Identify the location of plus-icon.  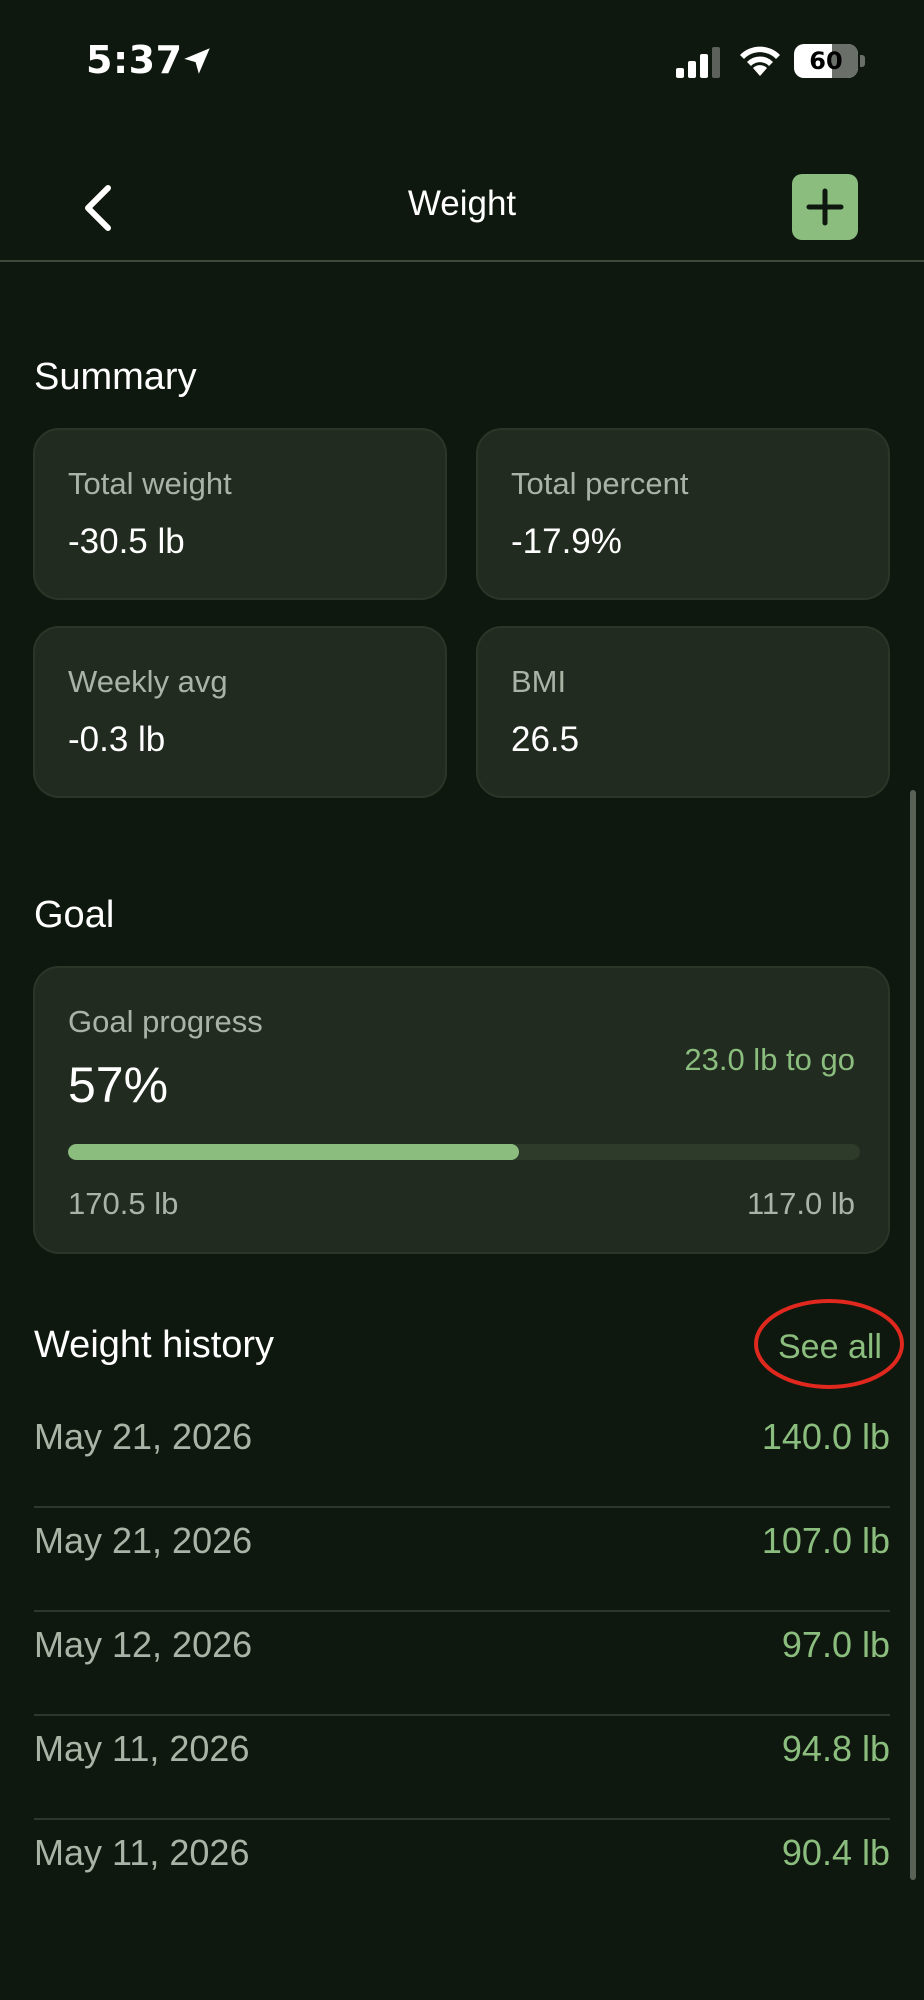
(825, 207).